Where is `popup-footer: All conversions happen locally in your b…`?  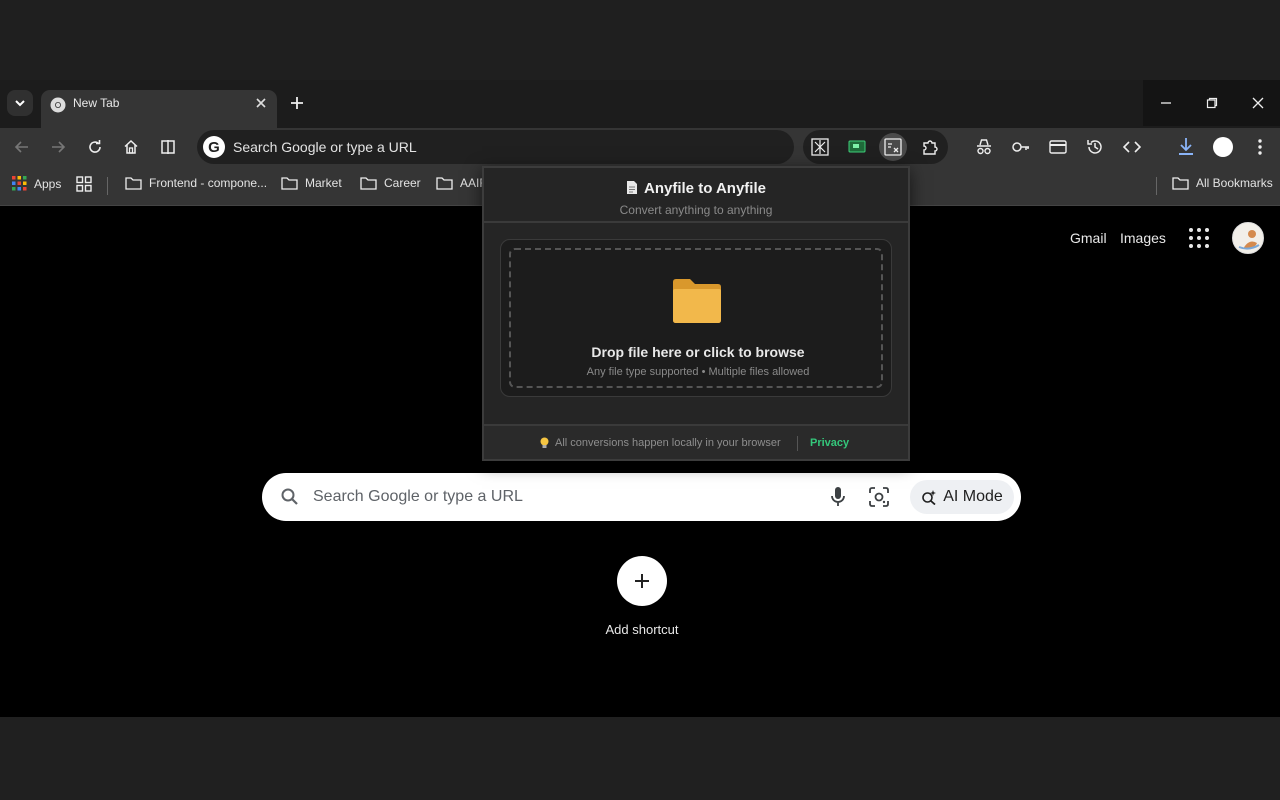 popup-footer: All conversions happen locally in your b… is located at coordinates (696, 441).